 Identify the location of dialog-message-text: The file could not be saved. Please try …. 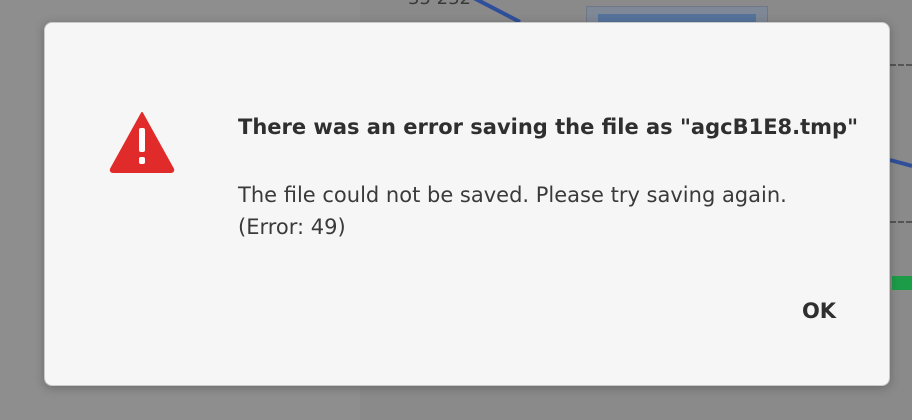
(512, 195).